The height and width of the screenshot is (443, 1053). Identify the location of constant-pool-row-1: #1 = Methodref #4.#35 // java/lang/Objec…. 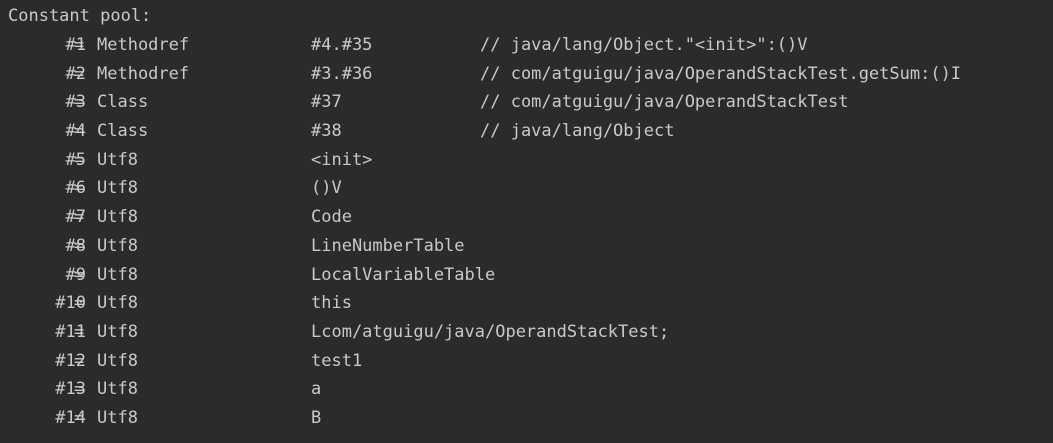
(526, 45).